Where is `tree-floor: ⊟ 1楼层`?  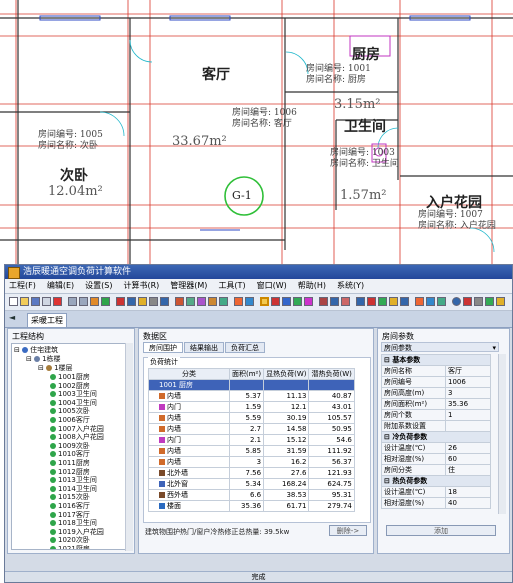
tree-floor: ⊟ 1楼层 is located at coordinates (55, 368).